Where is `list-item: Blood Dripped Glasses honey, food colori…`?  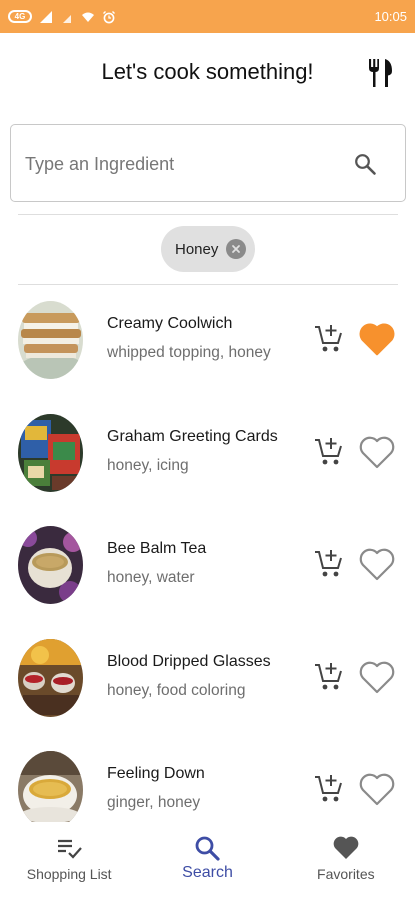
list-item: Blood Dripped Glasses honey, food colori… is located at coordinates (207, 679).